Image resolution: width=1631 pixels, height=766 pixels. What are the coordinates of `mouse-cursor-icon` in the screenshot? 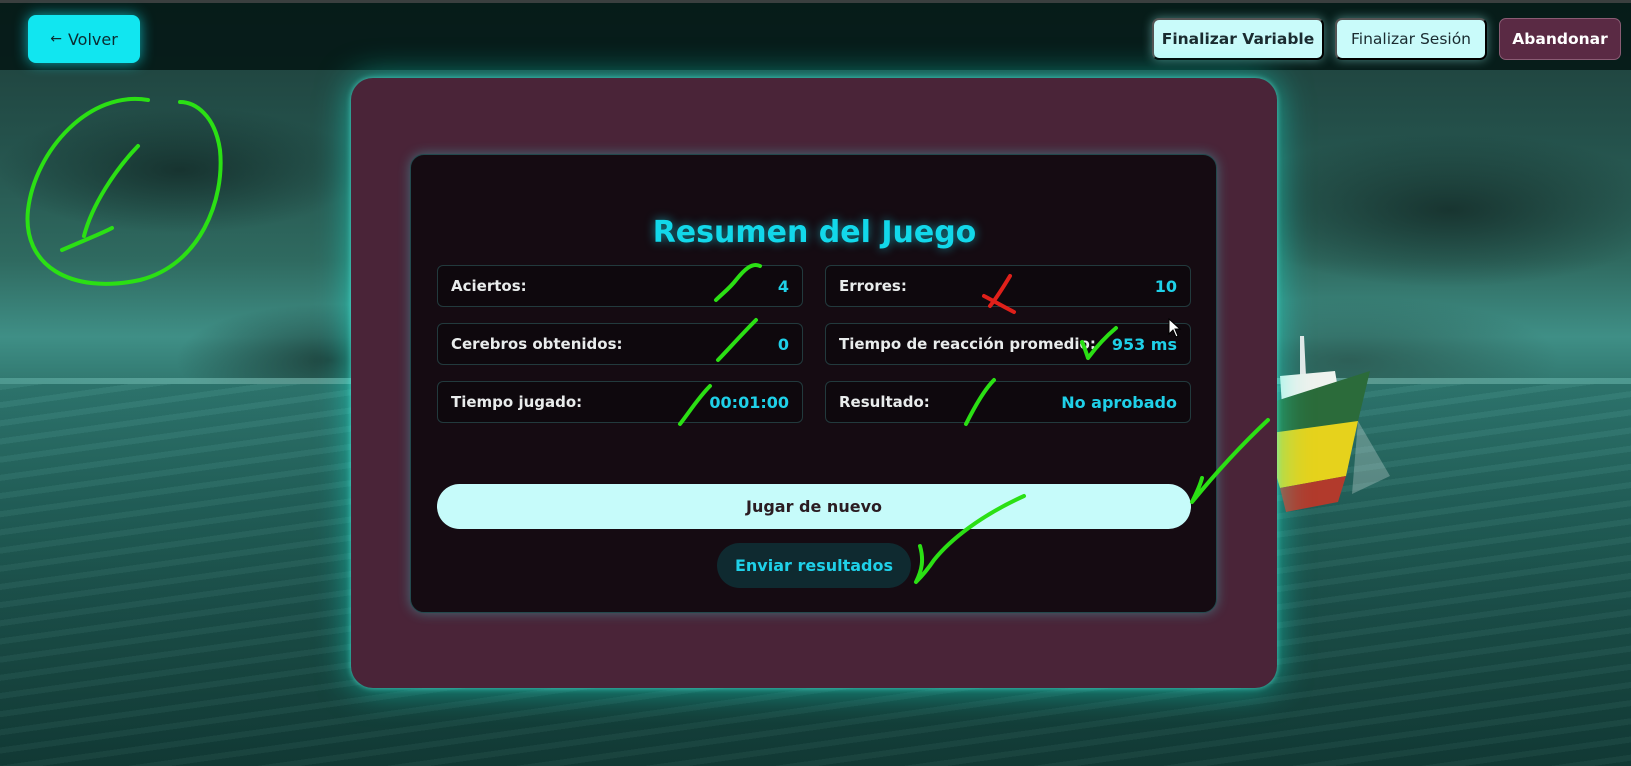 It's located at (1175, 328).